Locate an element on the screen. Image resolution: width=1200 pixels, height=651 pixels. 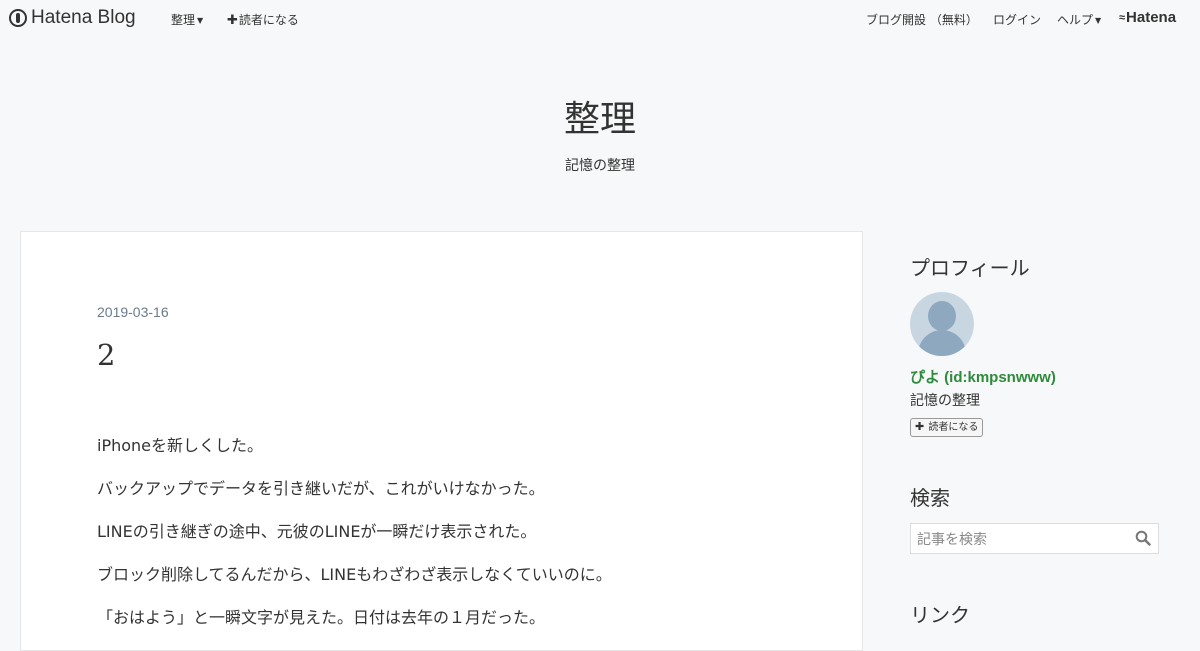
links-module-title: リンク is located at coordinates (940, 615).